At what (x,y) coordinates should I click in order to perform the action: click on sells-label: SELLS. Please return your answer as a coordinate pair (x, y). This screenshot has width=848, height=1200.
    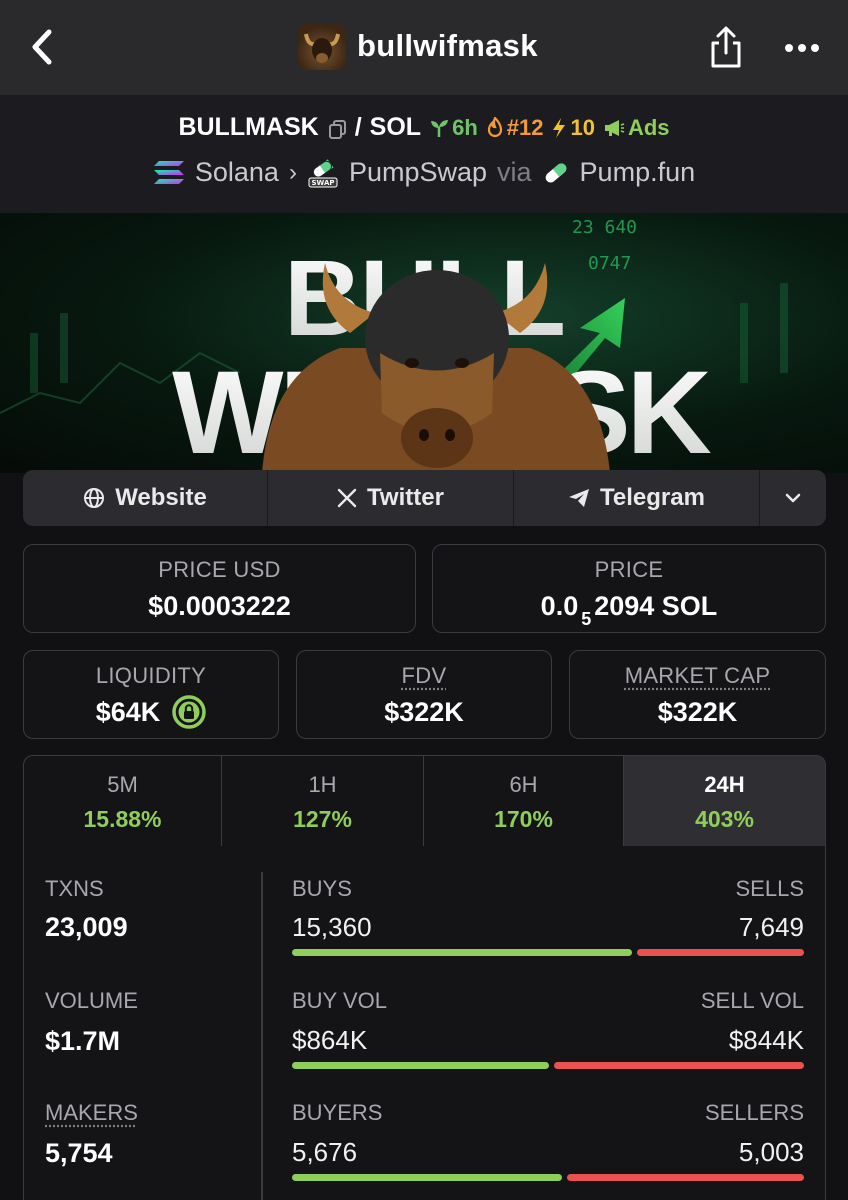
    Looking at the image, I should click on (770, 888).